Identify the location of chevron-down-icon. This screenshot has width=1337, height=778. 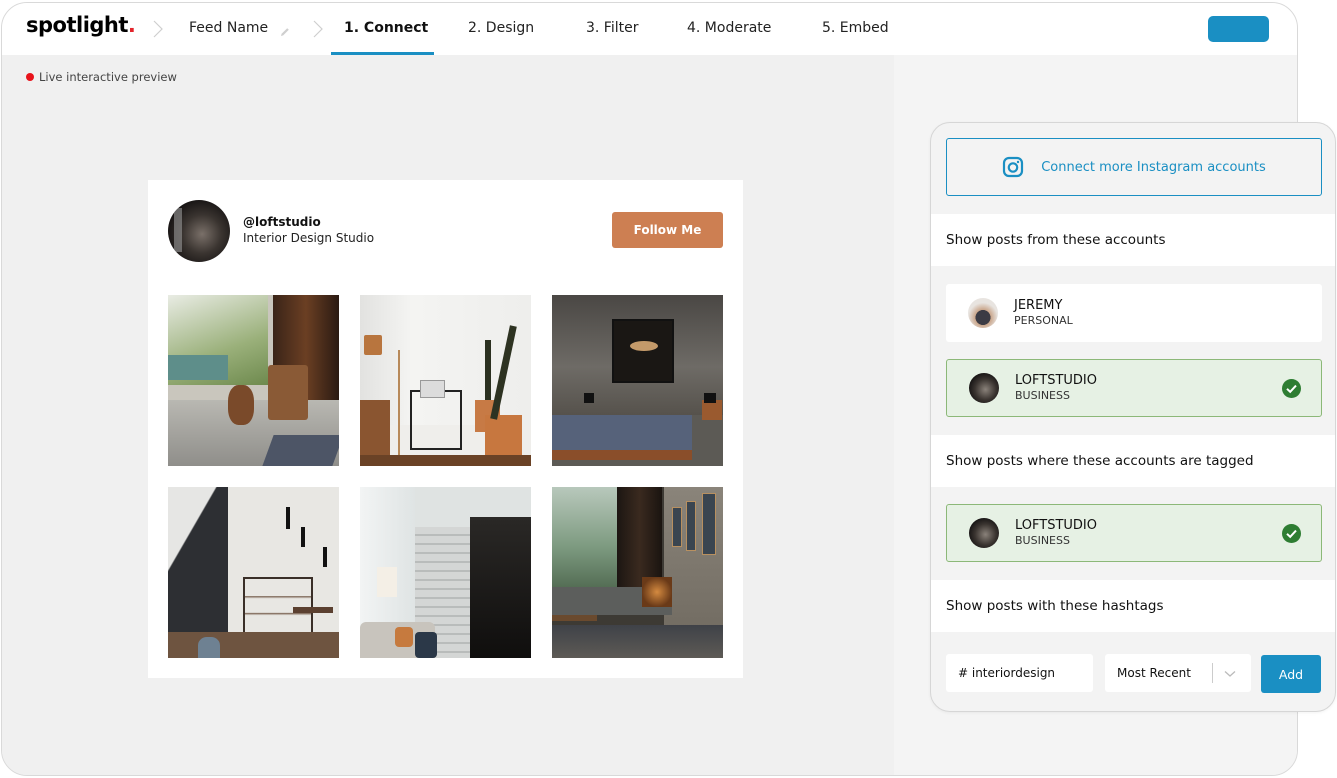
(1230, 673).